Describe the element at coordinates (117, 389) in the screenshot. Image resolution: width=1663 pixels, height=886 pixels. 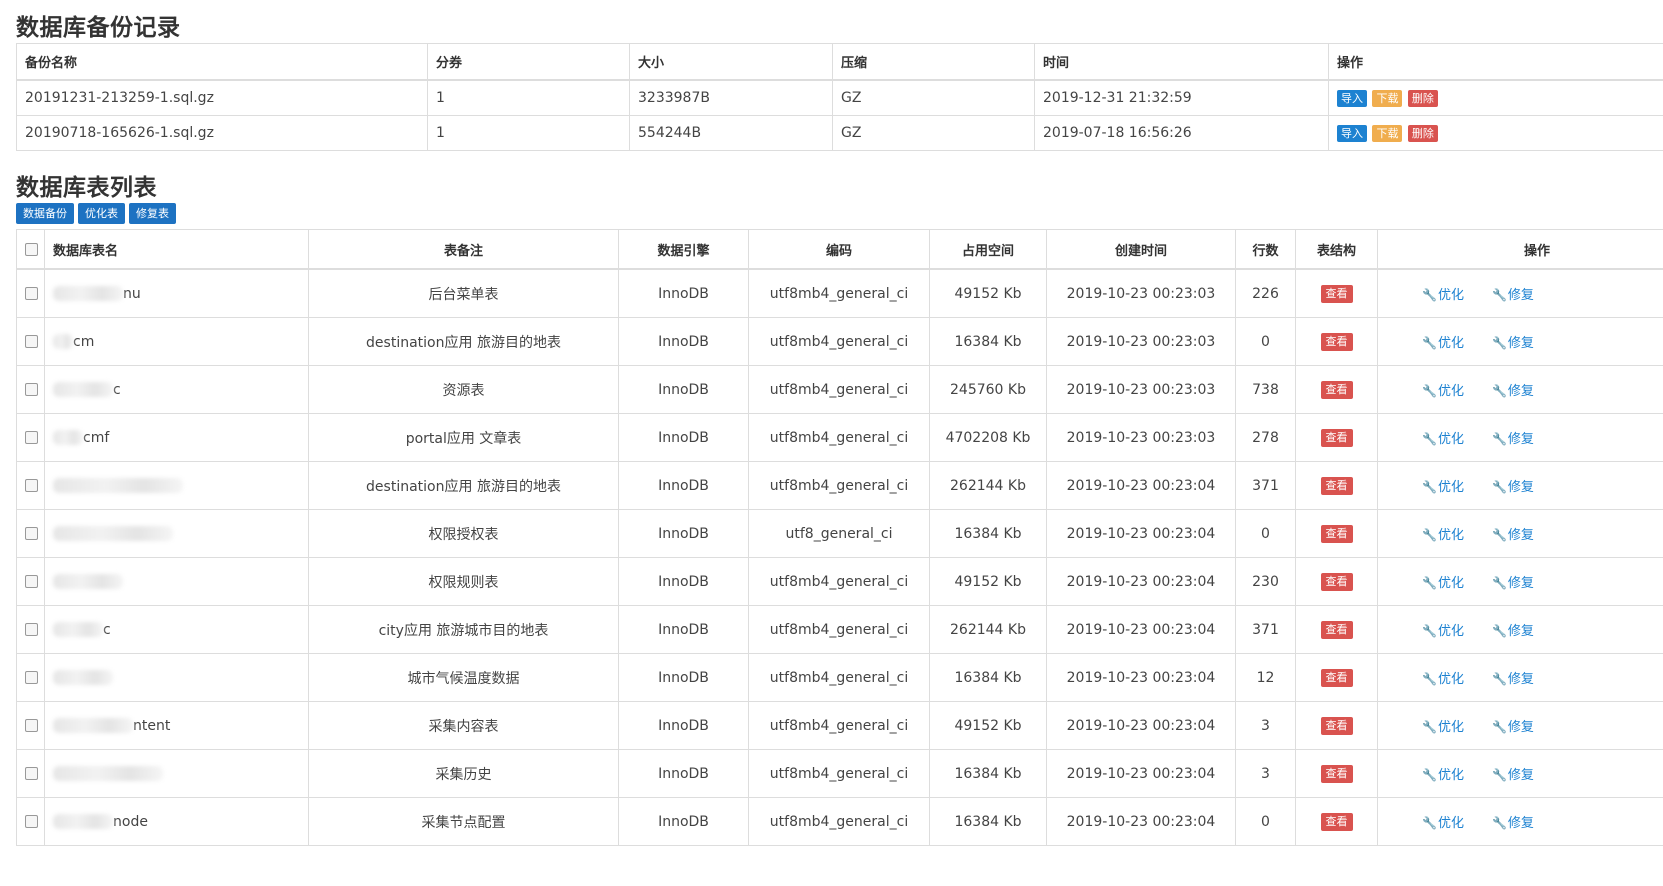
I see `table-name-visible: c` at that location.